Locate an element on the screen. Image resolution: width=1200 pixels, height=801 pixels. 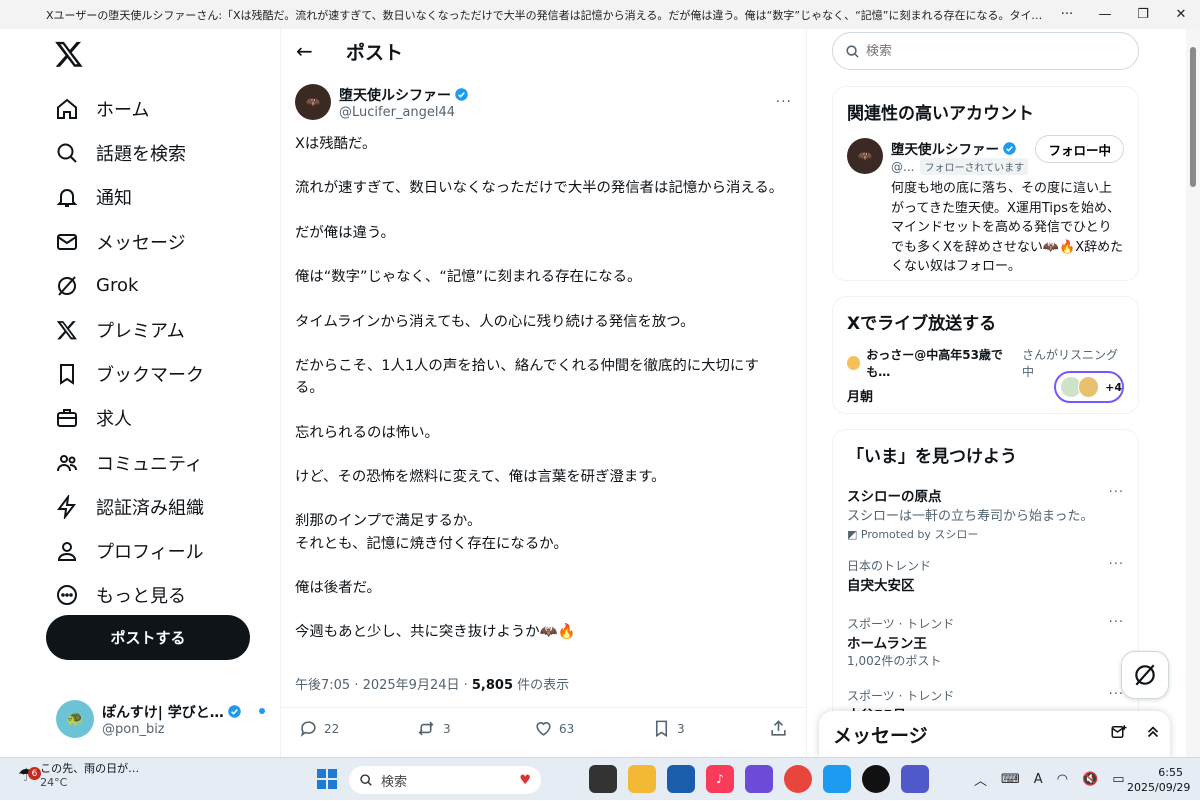
nav-item-messages: メッセージ is located at coordinates (129, 242).